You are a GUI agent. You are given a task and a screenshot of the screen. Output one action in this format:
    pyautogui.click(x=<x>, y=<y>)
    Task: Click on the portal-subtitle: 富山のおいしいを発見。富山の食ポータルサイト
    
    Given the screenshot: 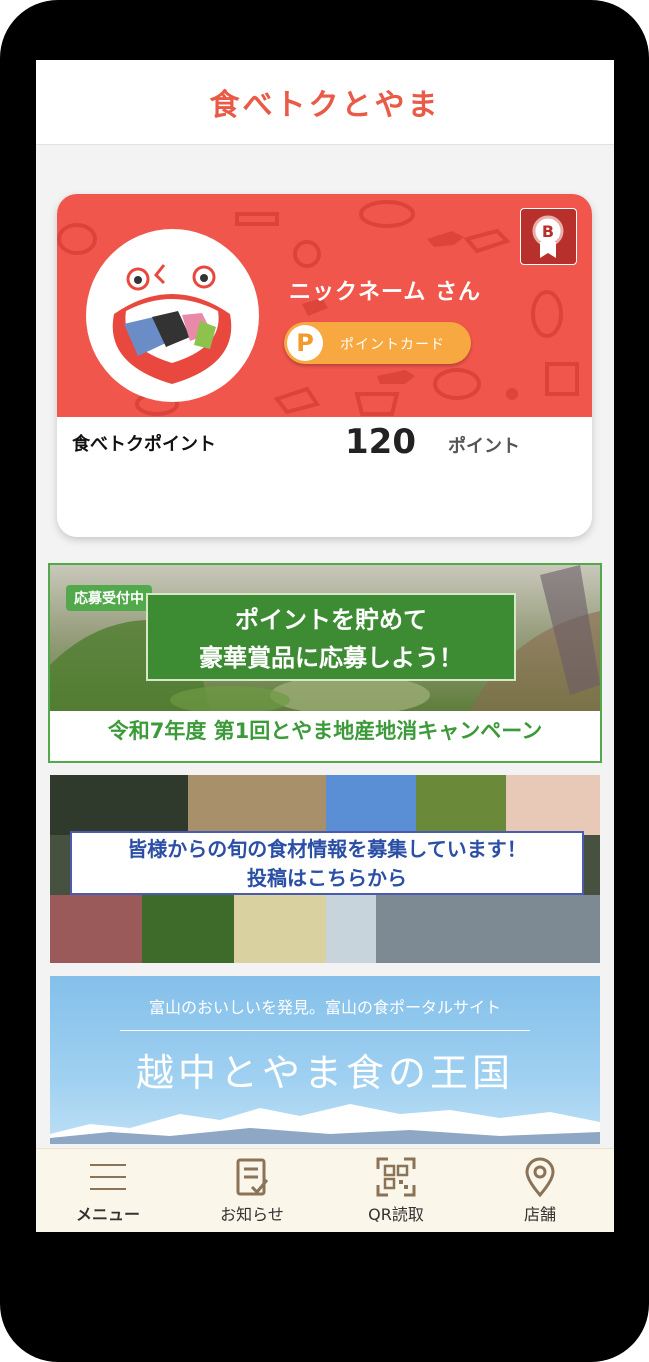 What is the action you would take?
    pyautogui.click(x=324, y=1007)
    